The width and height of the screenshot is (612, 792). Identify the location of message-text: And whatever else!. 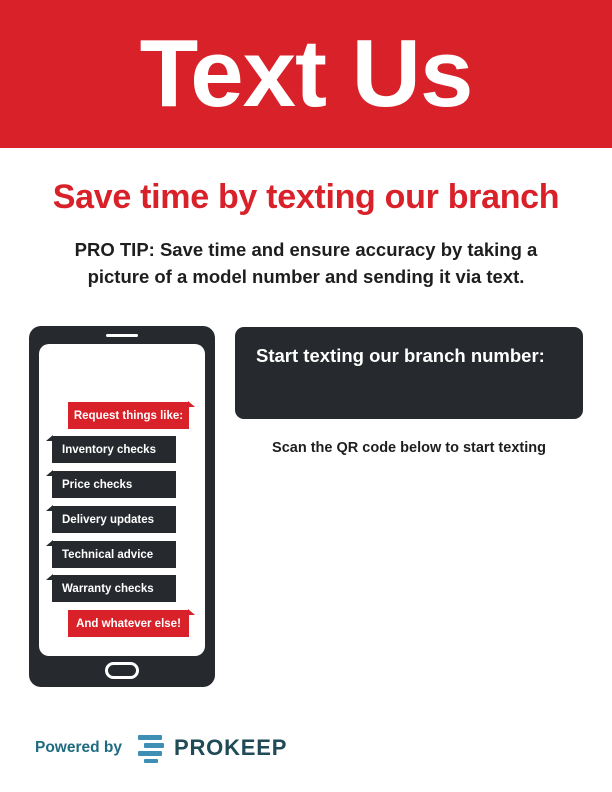
(128, 623).